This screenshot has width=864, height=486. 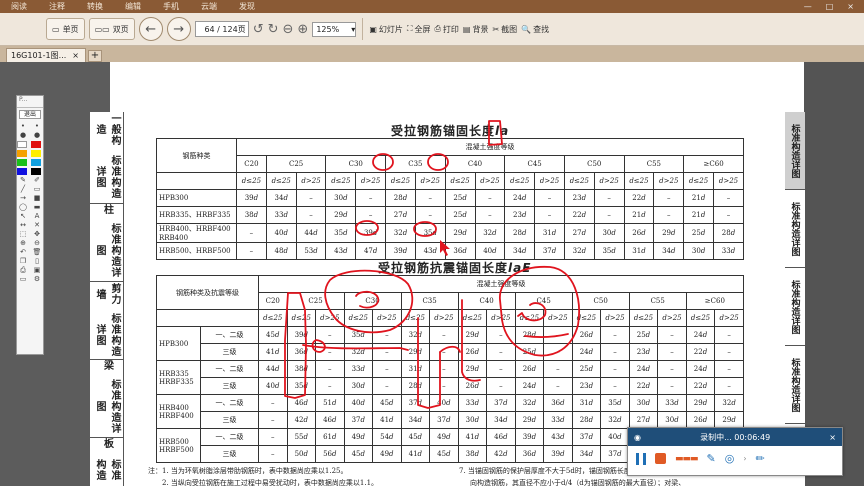 I want to click on grade-header: C50, so click(x=594, y=164).